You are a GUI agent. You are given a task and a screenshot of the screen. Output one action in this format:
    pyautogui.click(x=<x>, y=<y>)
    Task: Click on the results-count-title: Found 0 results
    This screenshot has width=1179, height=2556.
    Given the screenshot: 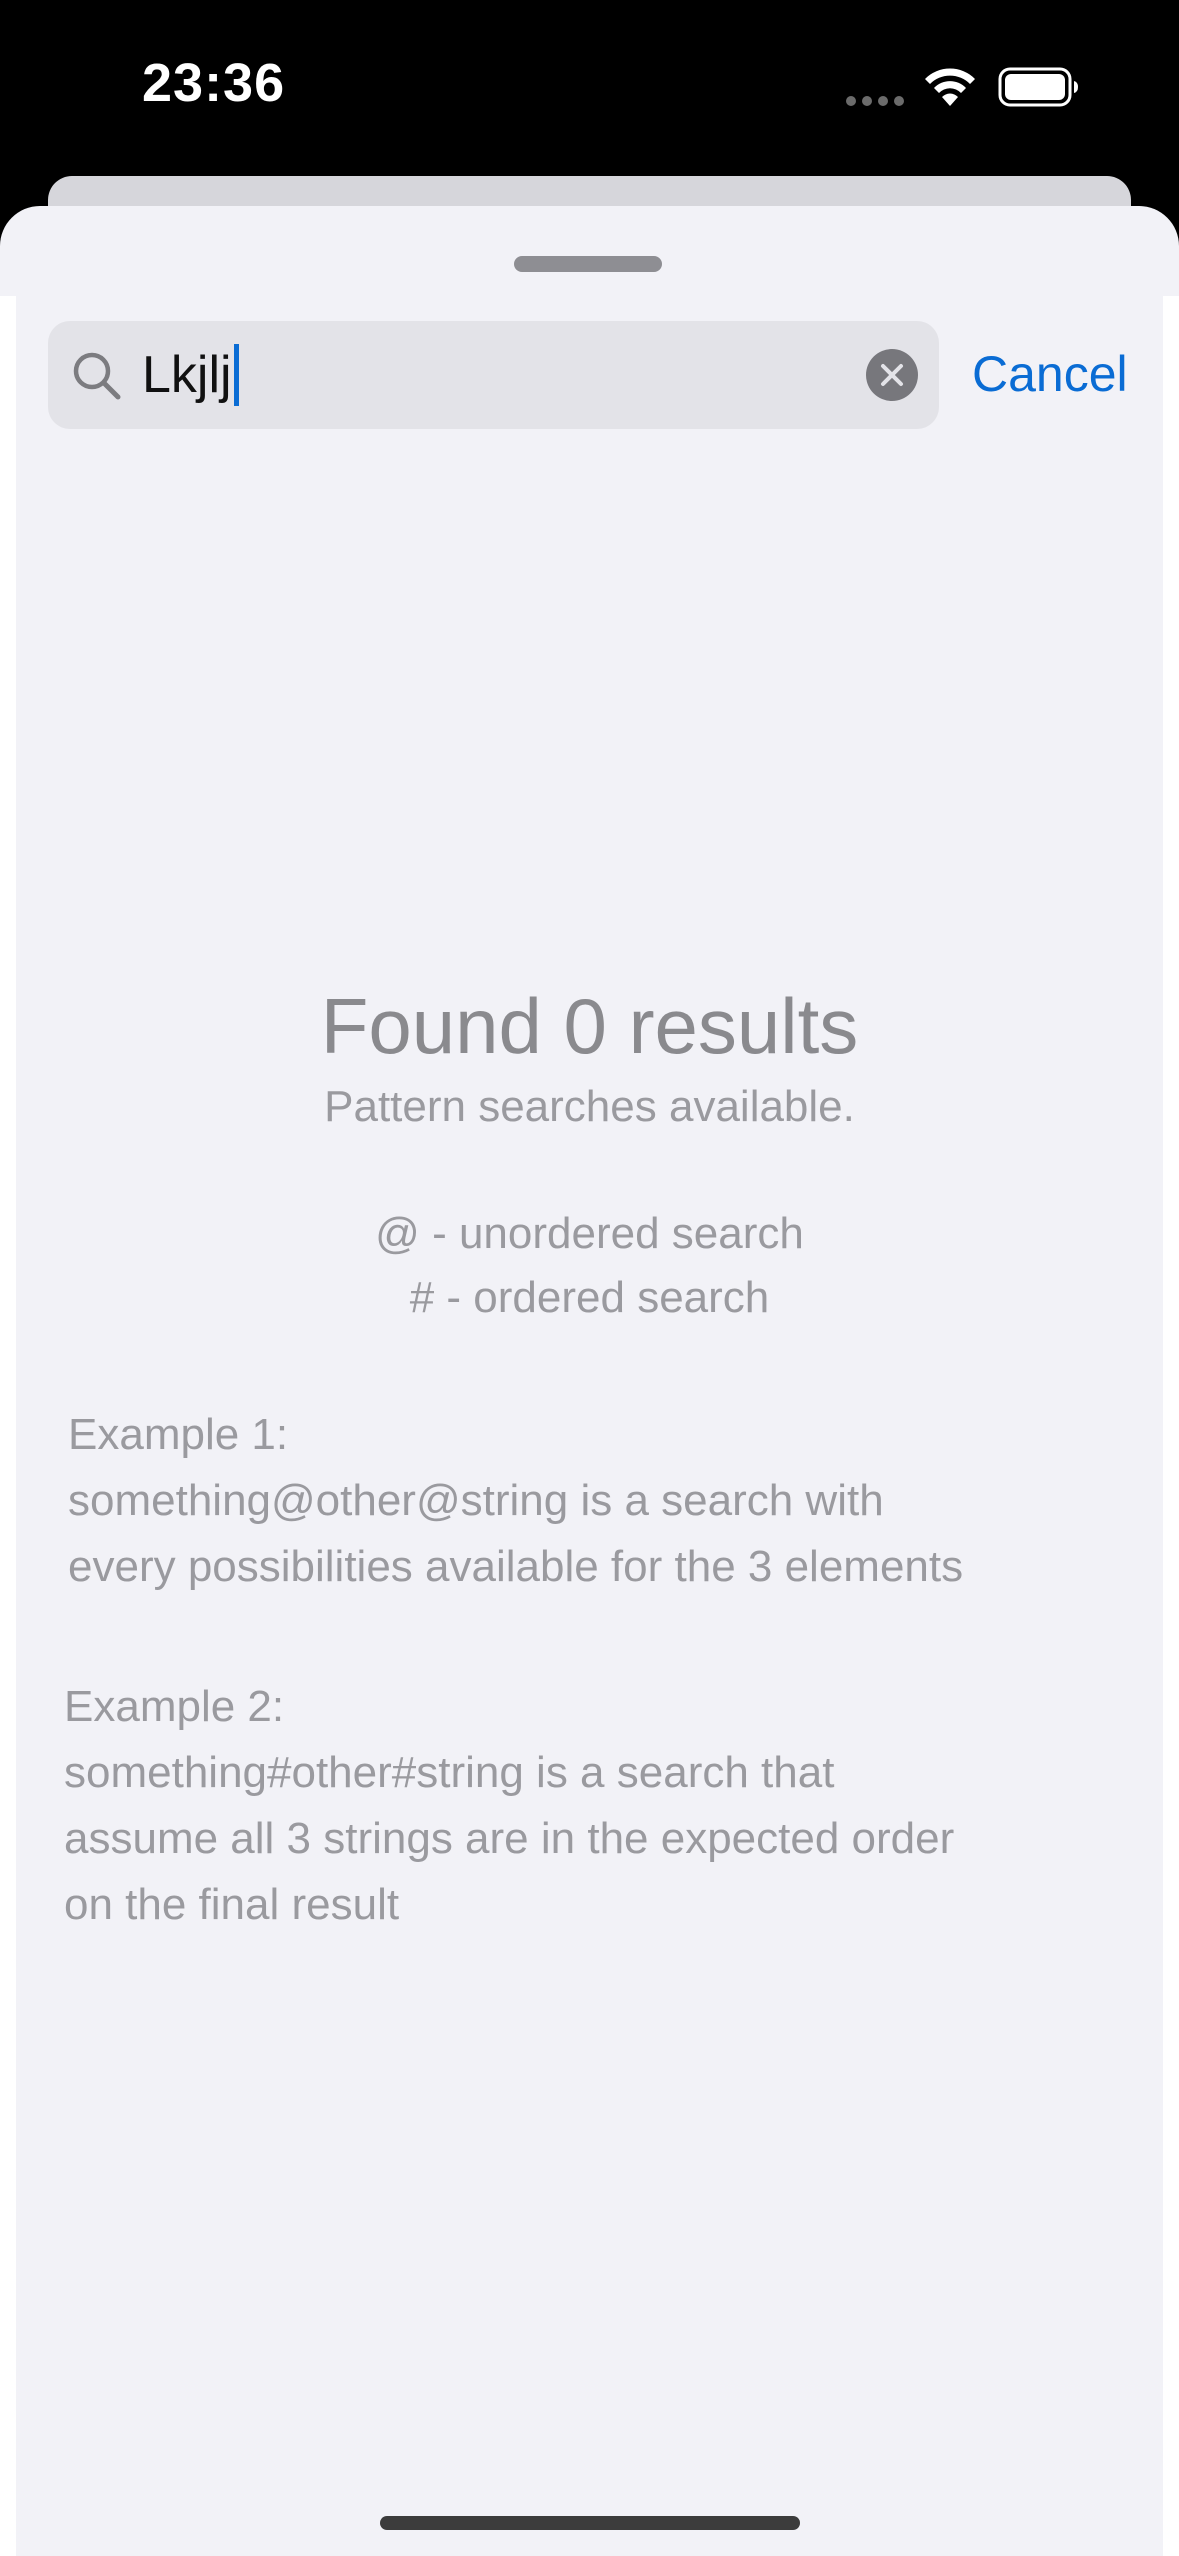 What is the action you would take?
    pyautogui.click(x=589, y=1026)
    